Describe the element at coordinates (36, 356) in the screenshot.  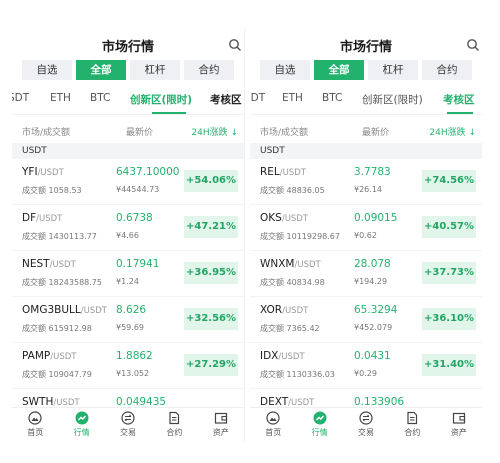
I see `pair-base: PAMP` at that location.